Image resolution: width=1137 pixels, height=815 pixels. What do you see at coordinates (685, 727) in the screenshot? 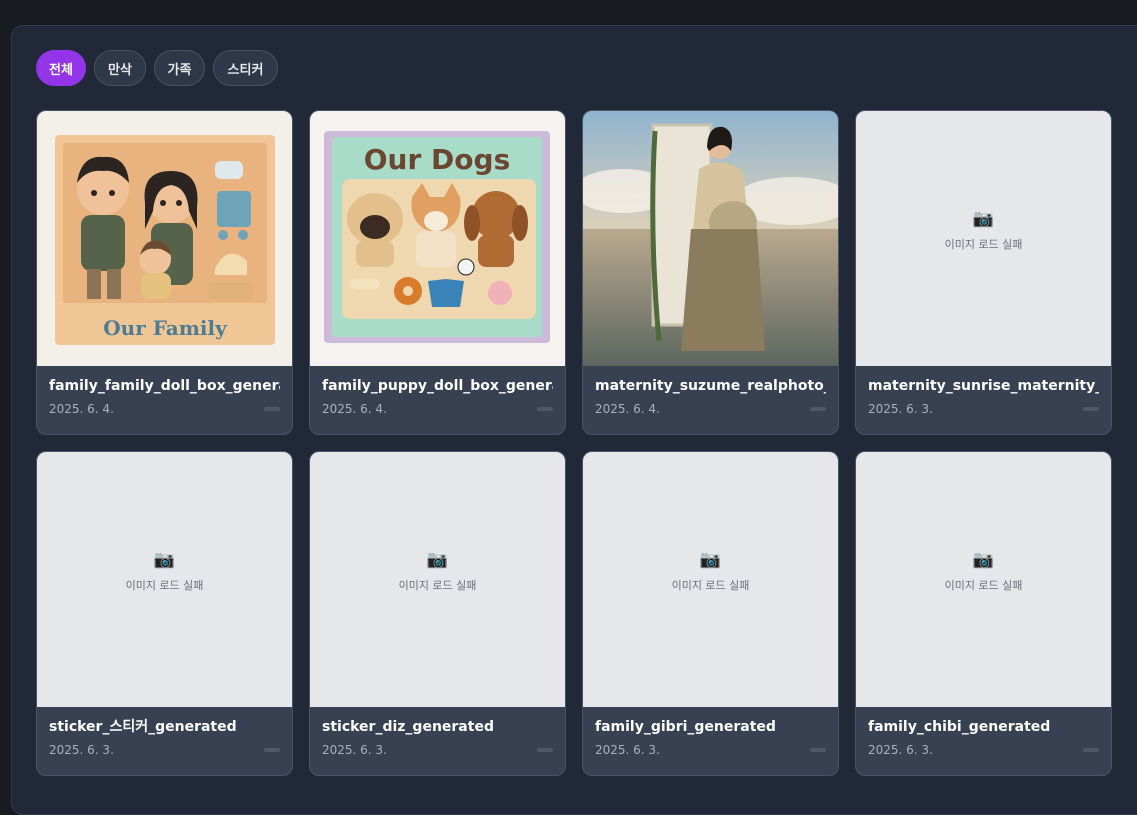
I see `card-file-name: family_gibri_generated` at bounding box center [685, 727].